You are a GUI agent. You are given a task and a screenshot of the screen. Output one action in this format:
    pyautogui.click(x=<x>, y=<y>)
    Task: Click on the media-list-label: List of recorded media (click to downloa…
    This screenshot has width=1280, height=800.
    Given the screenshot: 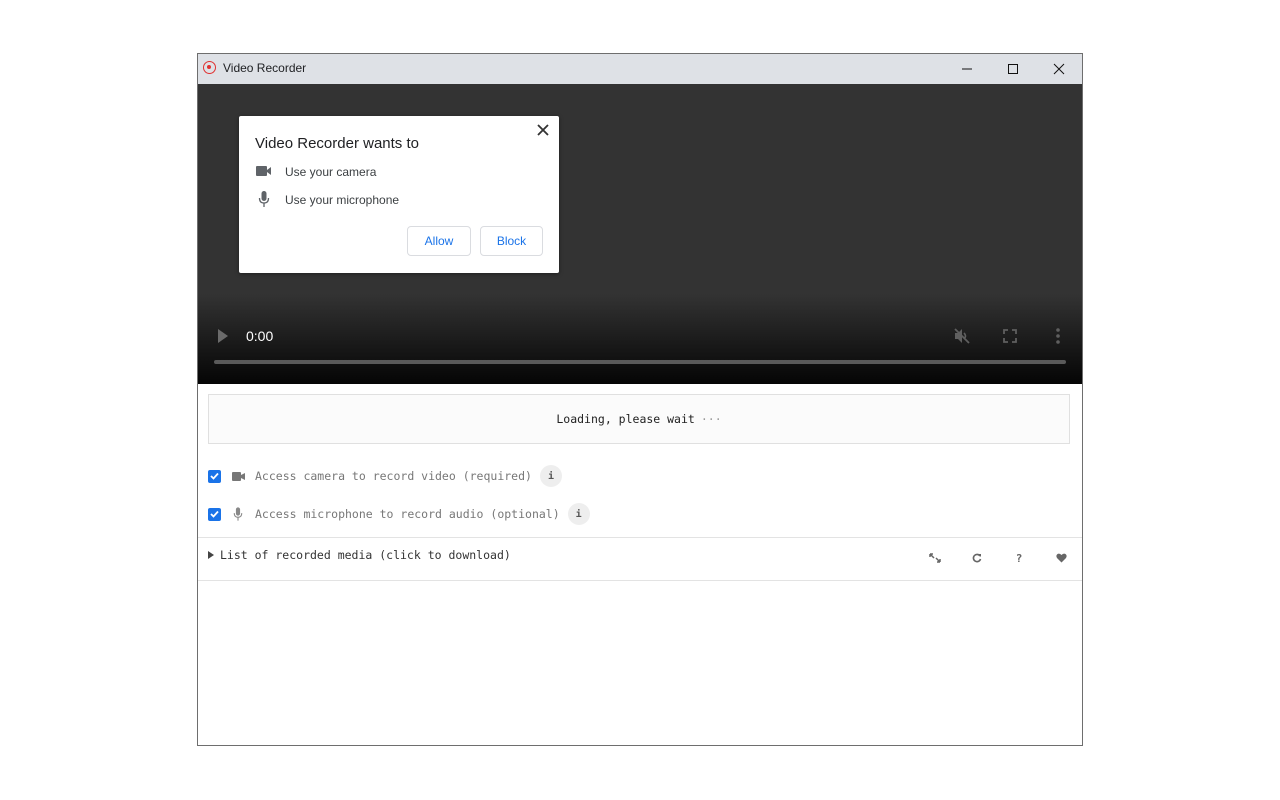 What is the action you would take?
    pyautogui.click(x=365, y=555)
    